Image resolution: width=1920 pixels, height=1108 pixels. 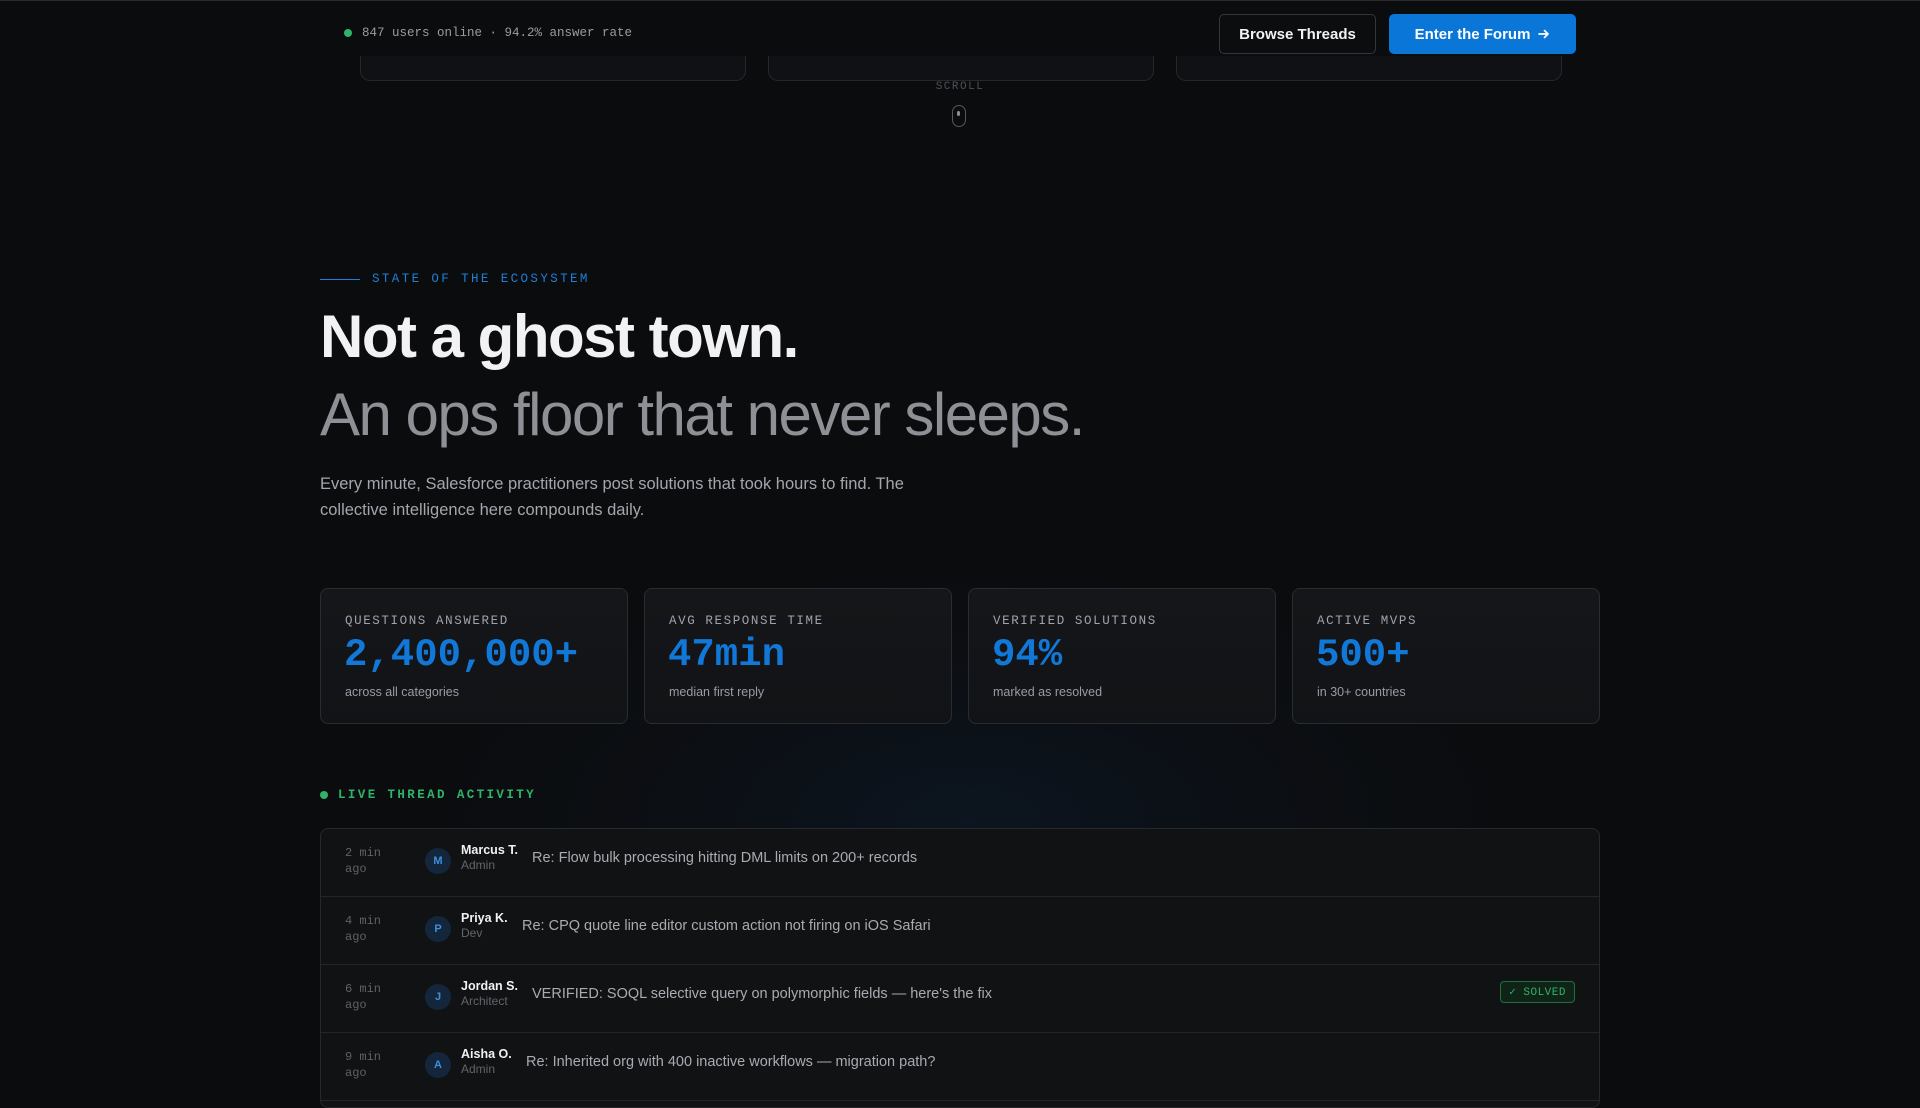 What do you see at coordinates (497, 33) in the screenshot?
I see `status-text: 847 users online · 94.2% answer rate` at bounding box center [497, 33].